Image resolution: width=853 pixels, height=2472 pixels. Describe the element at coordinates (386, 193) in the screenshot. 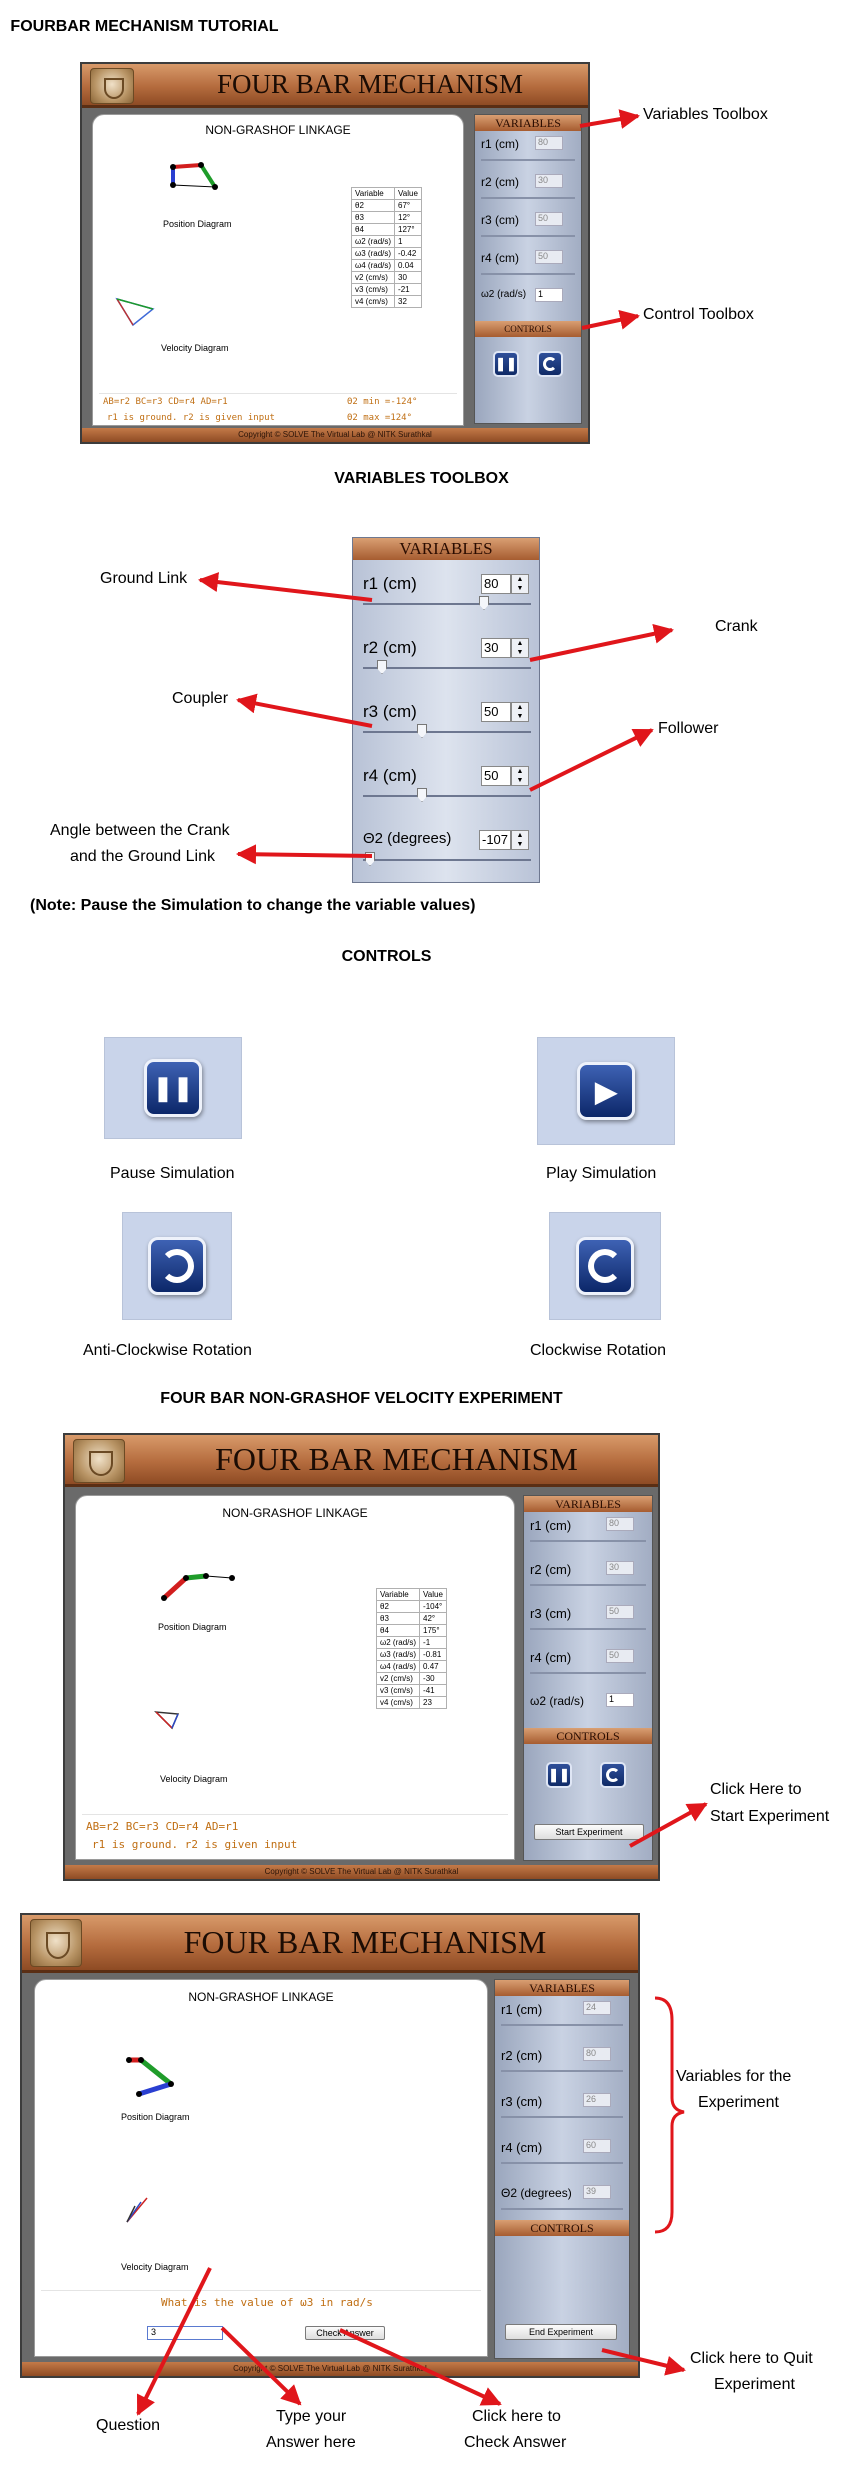

I see `table-header-row: Variable Value` at that location.